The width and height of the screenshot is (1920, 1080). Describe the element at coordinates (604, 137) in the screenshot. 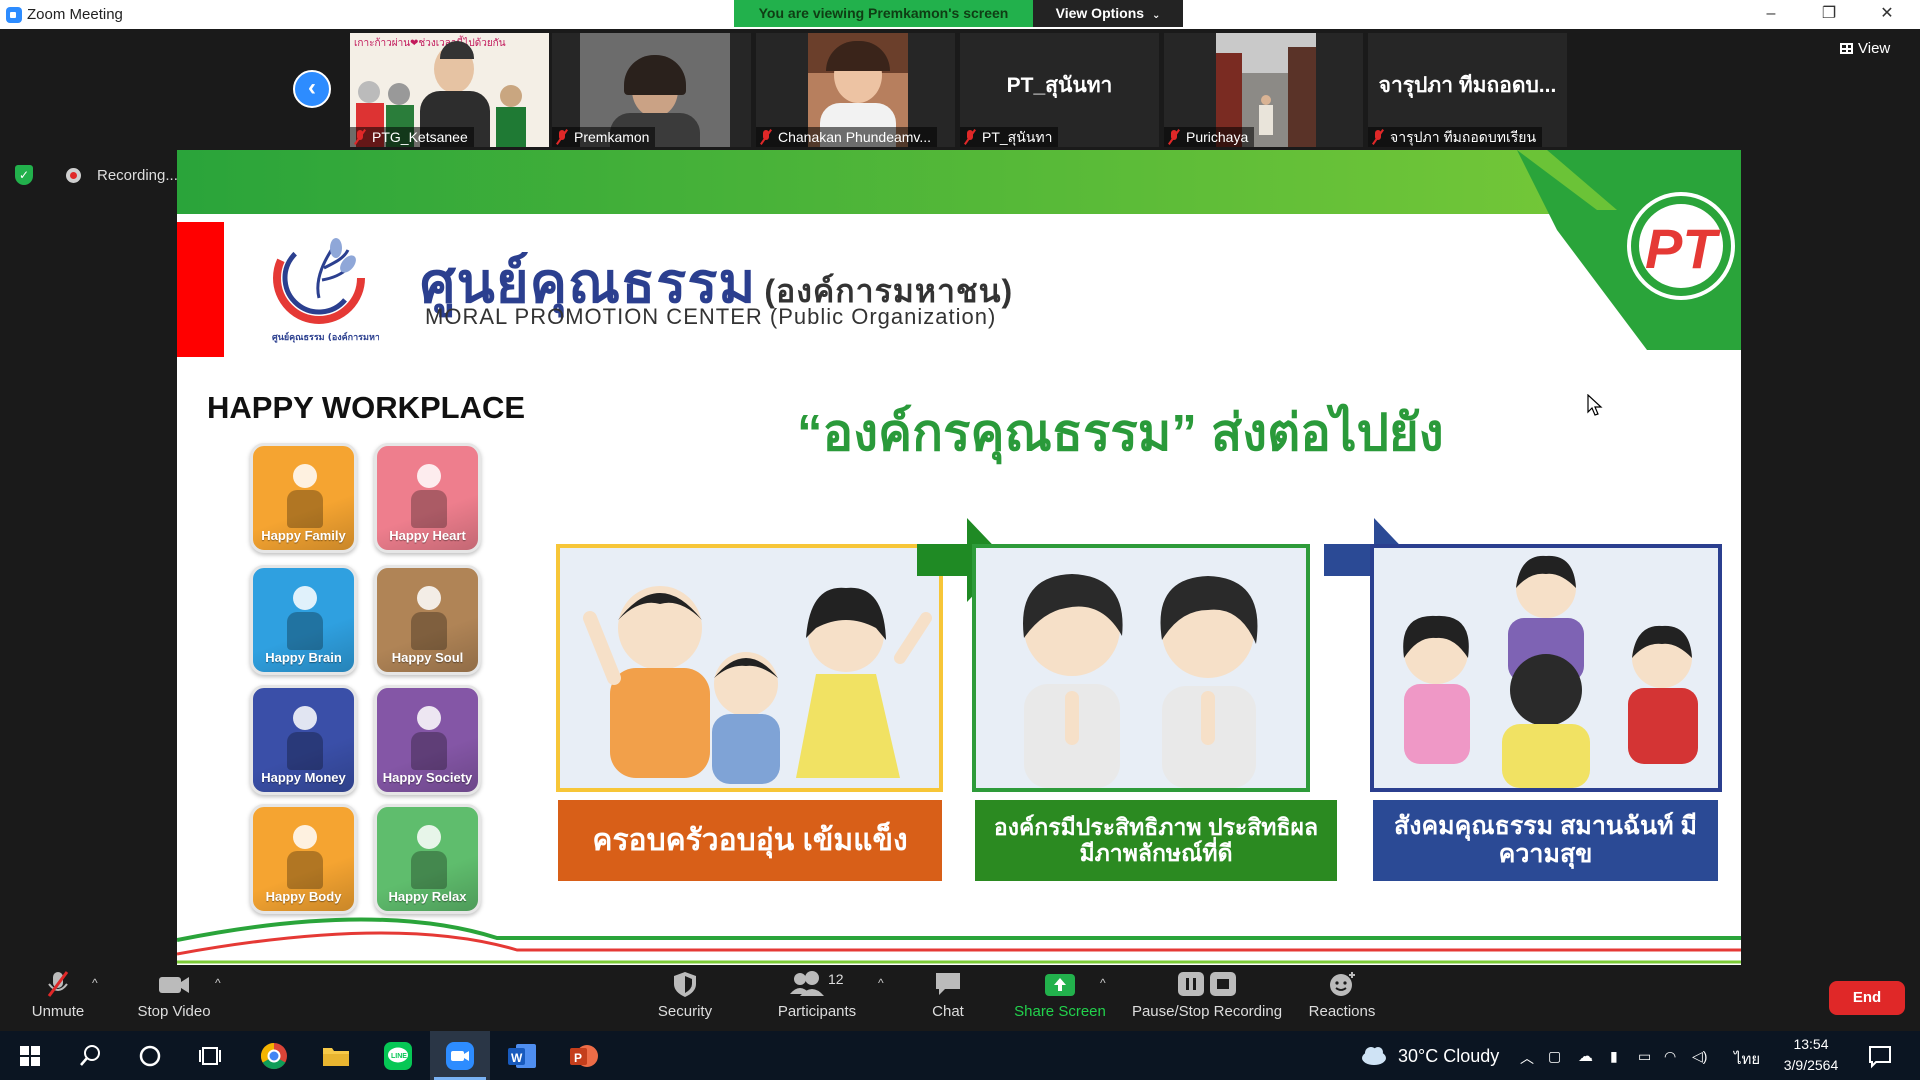

I see `participant-name-label: Premkamon` at that location.